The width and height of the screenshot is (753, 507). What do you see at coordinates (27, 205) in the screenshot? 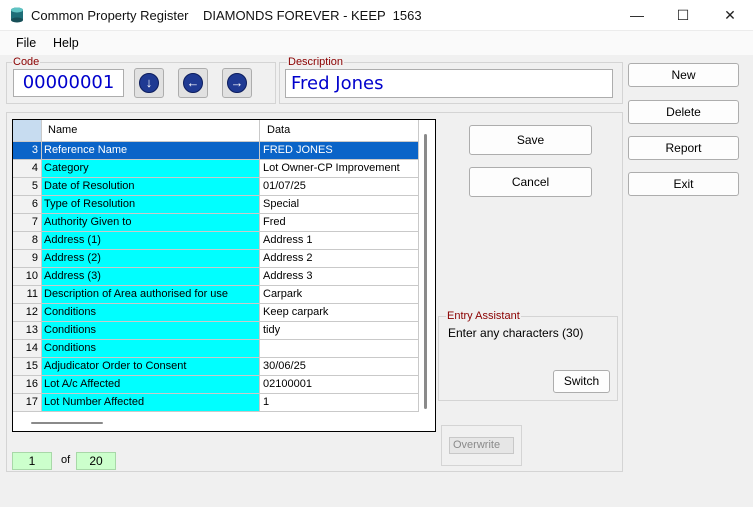
I see `cell-num: 6` at bounding box center [27, 205].